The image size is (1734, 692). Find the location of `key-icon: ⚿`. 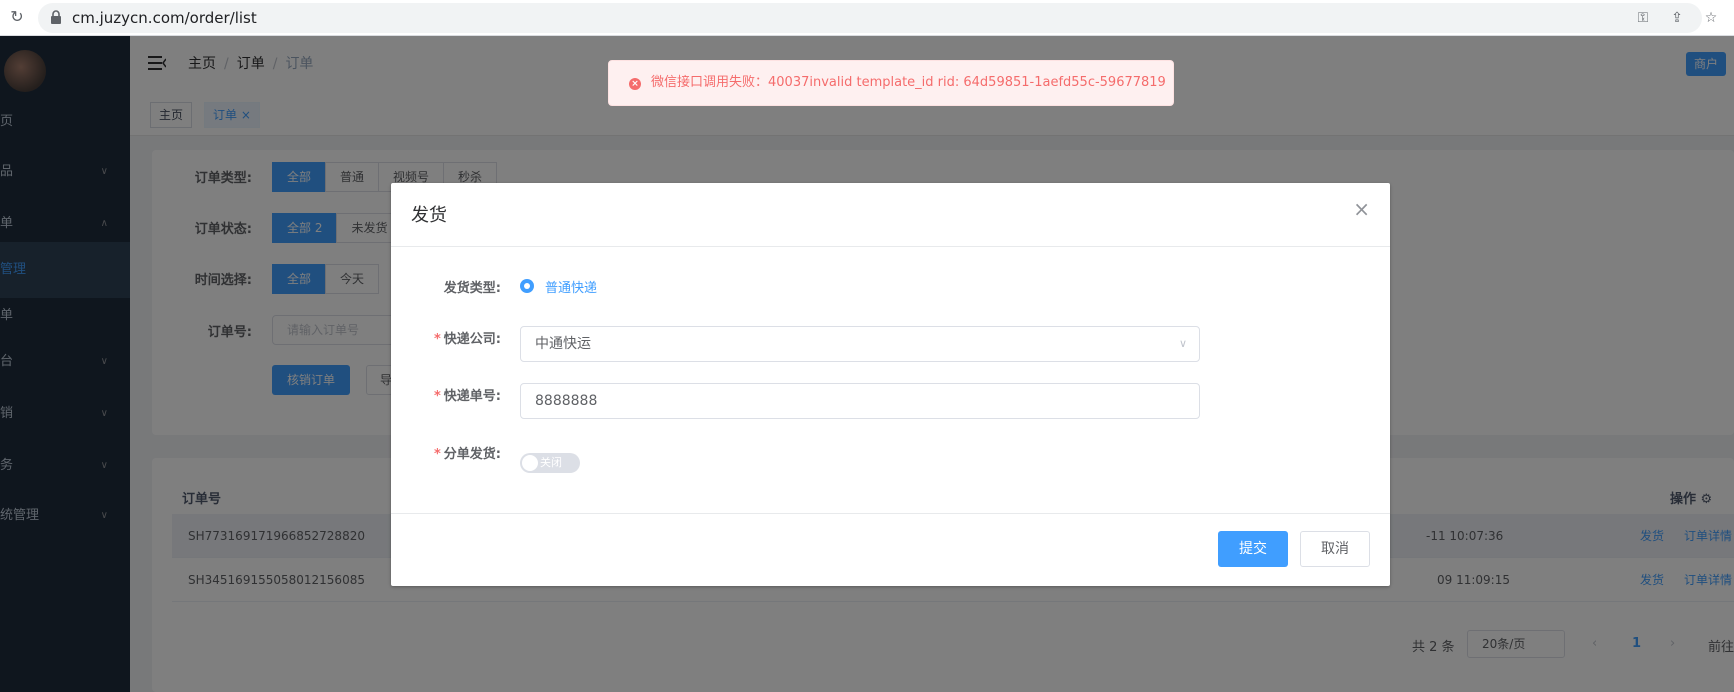

key-icon: ⚿ is located at coordinates (1643, 18).